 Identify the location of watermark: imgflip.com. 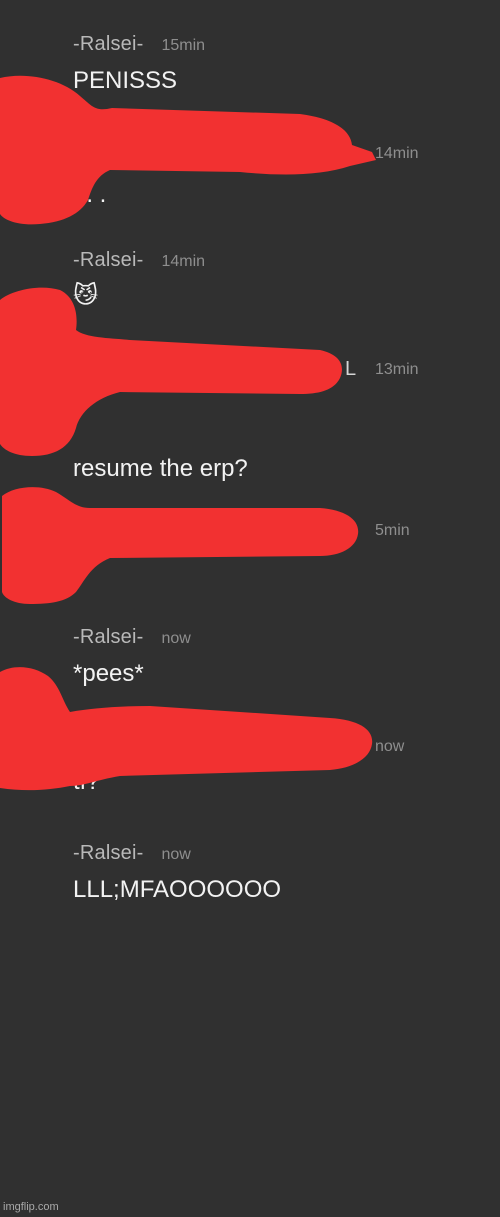
(31, 1207).